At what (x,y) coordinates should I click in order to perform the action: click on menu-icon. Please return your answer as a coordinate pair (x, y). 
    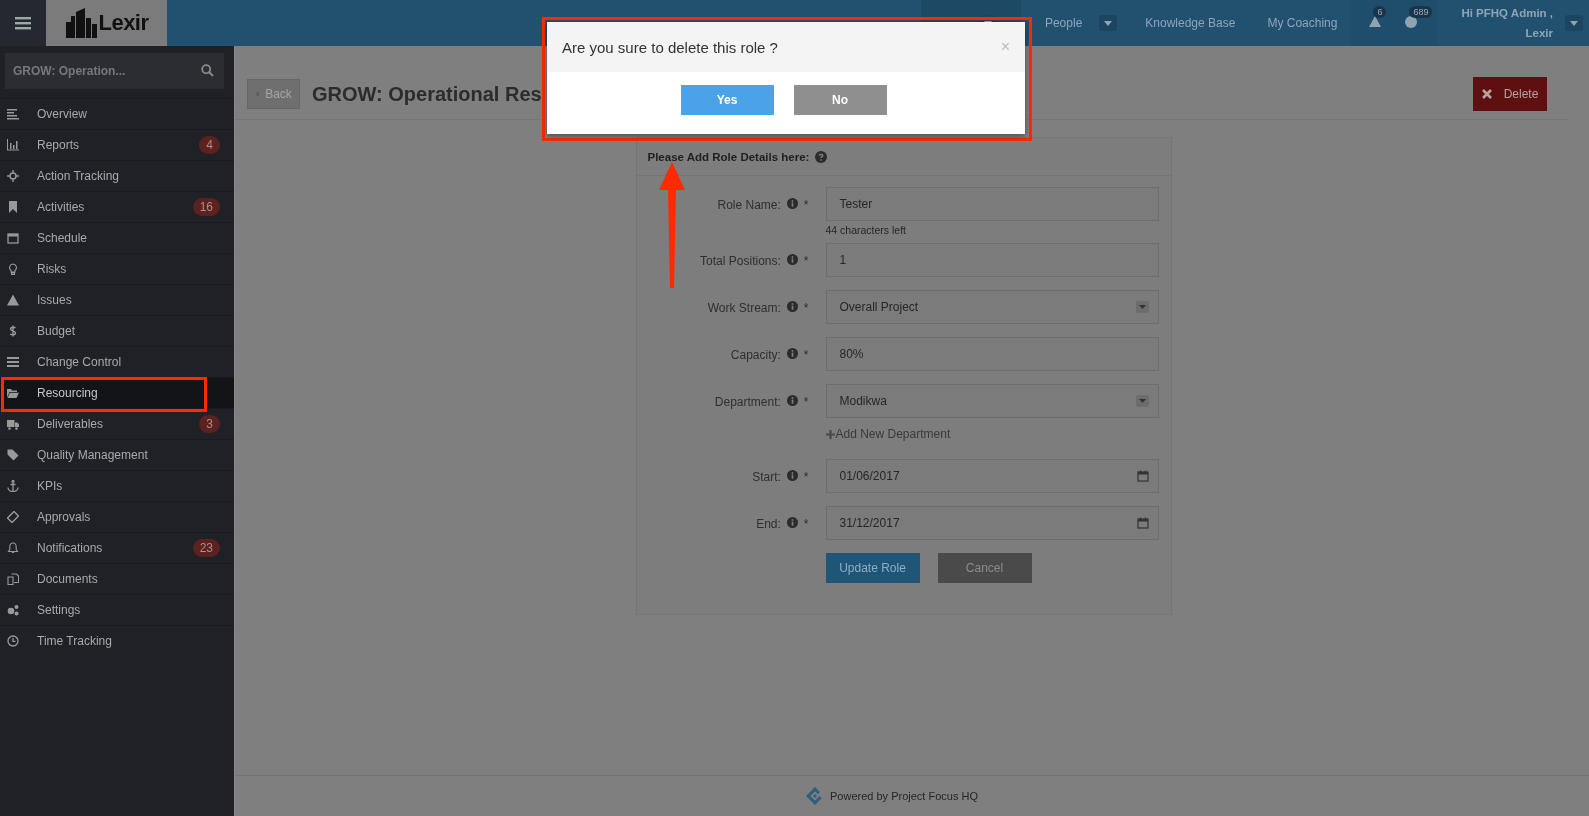
    Looking at the image, I should click on (23, 23).